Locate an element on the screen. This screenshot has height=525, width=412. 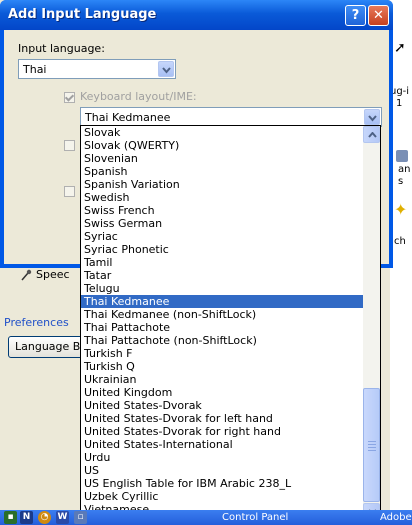
dropdown-item: Turkish Q is located at coordinates (222, 366).